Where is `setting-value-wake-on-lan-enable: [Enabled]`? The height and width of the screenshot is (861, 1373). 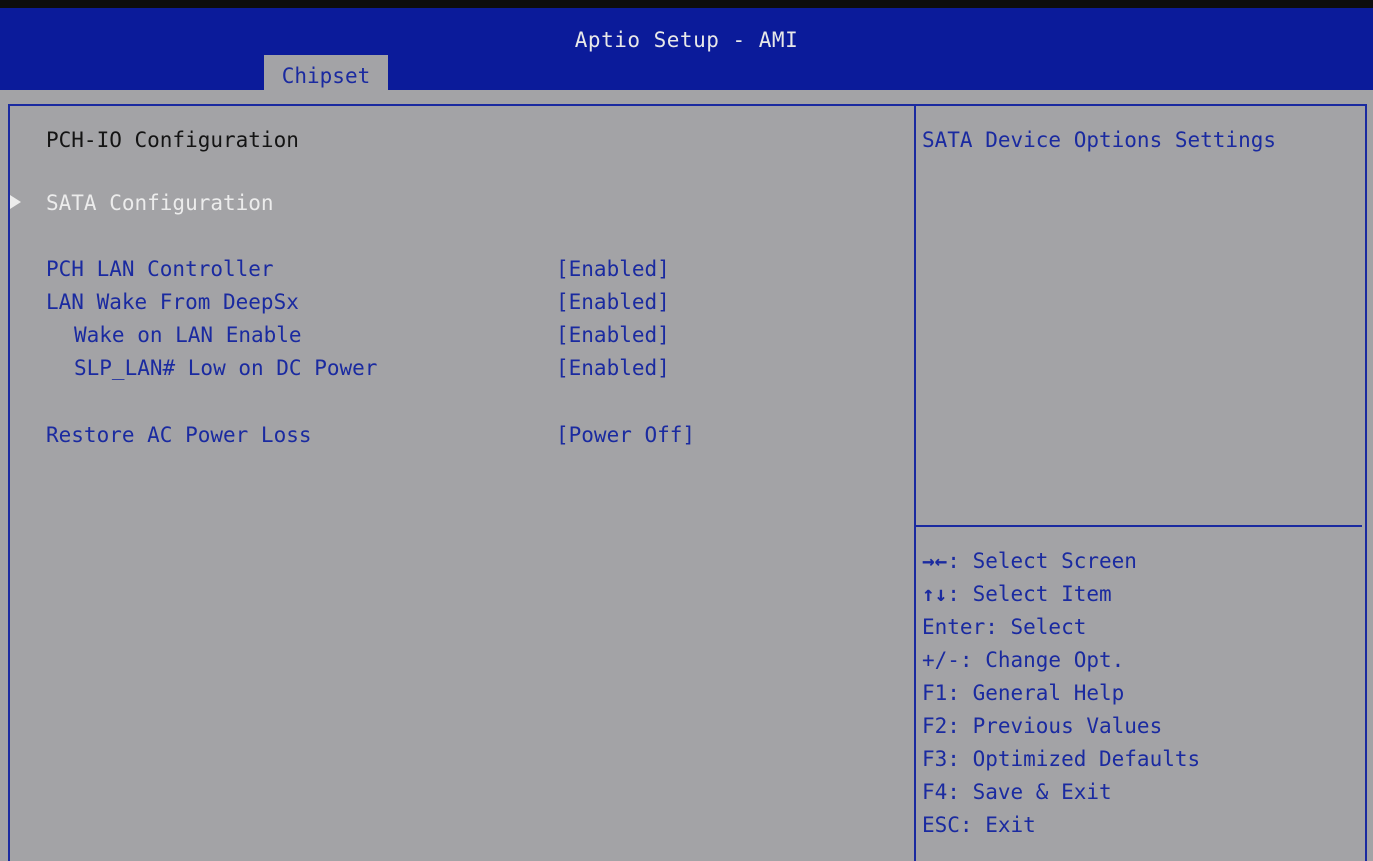 setting-value-wake-on-lan-enable: [Enabled] is located at coordinates (613, 335).